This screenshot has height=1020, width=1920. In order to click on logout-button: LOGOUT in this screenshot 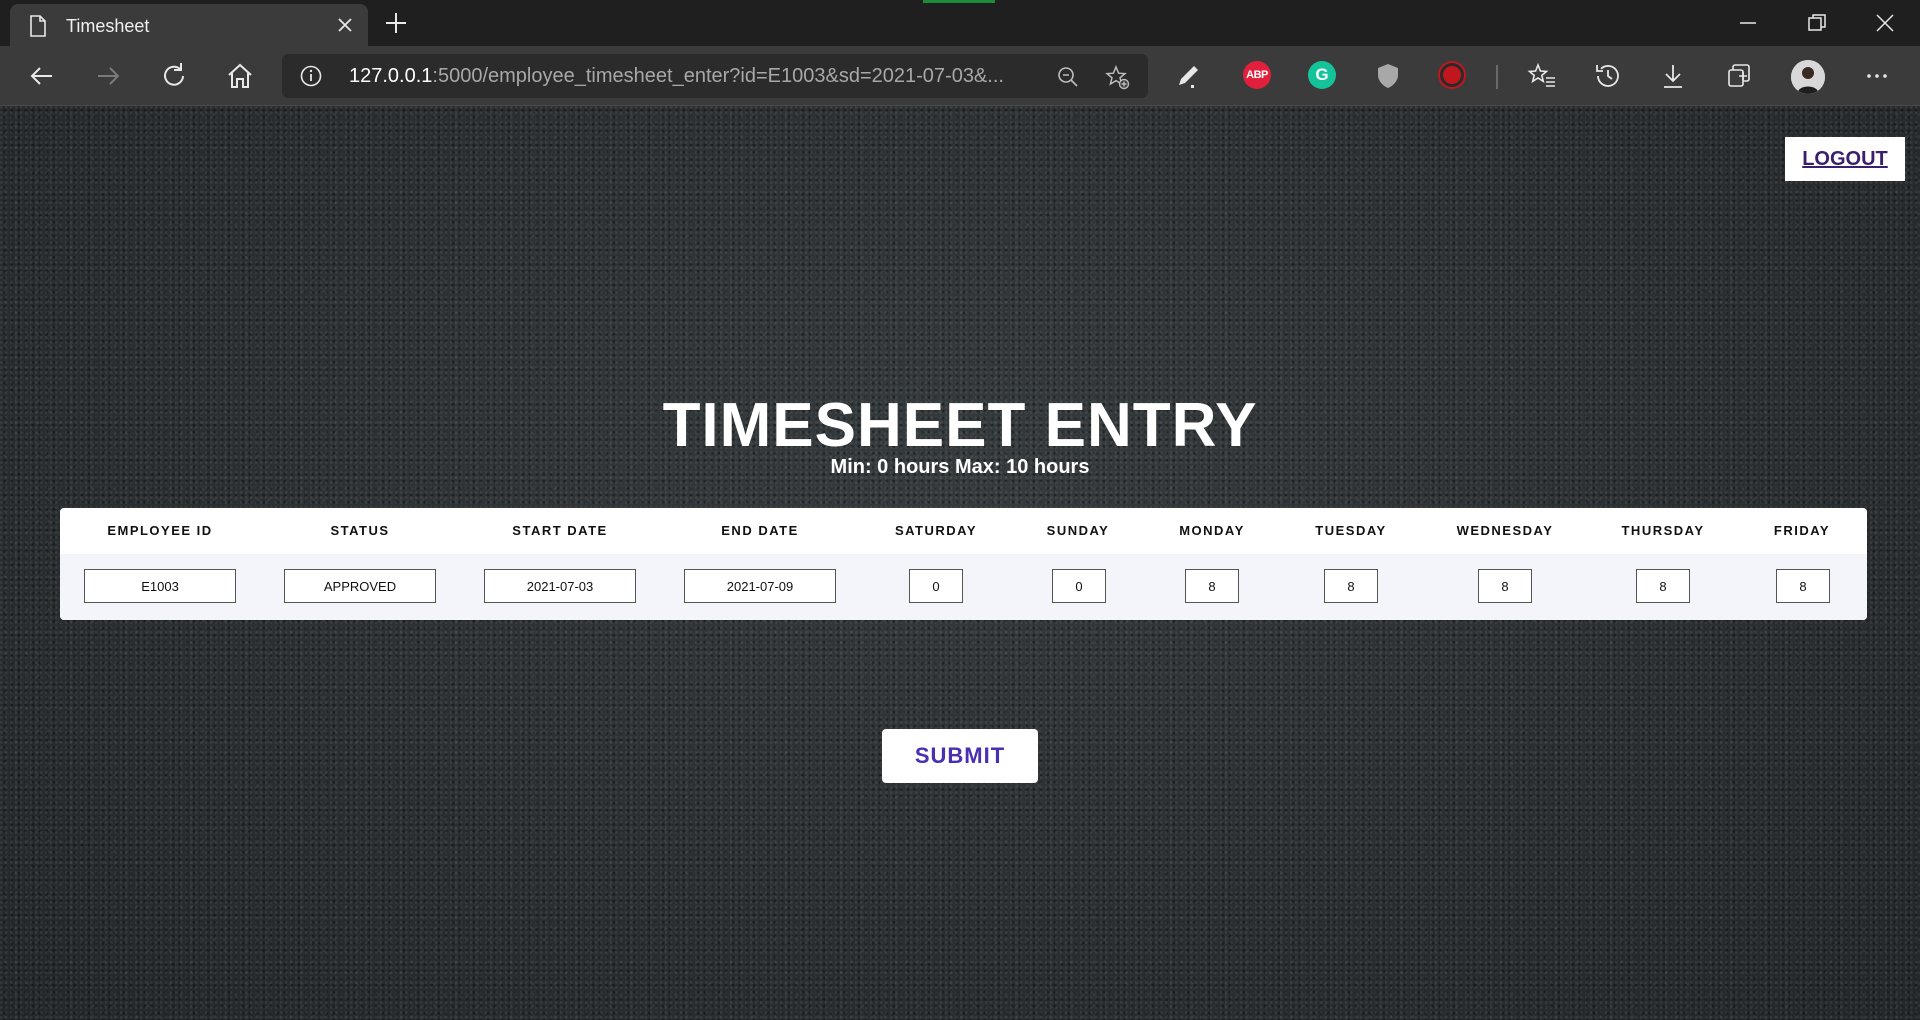, I will do `click(1845, 159)`.